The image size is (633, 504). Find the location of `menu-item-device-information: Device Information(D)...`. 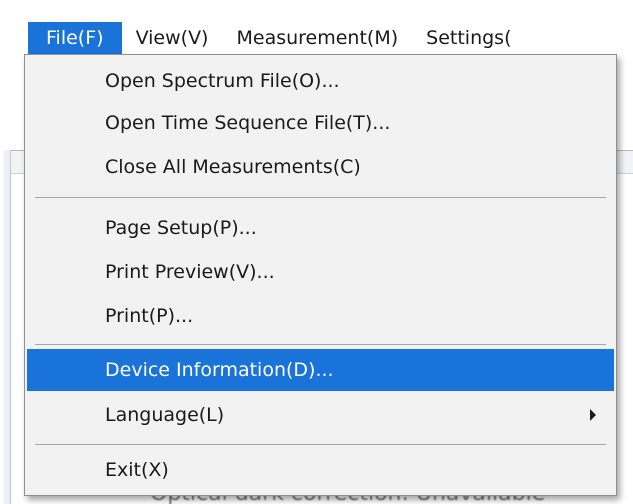

menu-item-device-information: Device Information(D)... is located at coordinates (320, 370).